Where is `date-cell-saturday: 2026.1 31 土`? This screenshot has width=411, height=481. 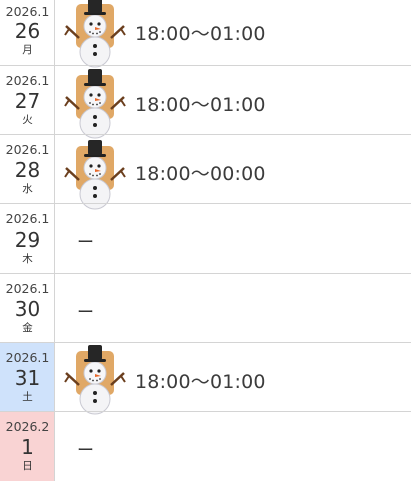
date-cell-saturday: 2026.1 31 土 is located at coordinates (27, 377).